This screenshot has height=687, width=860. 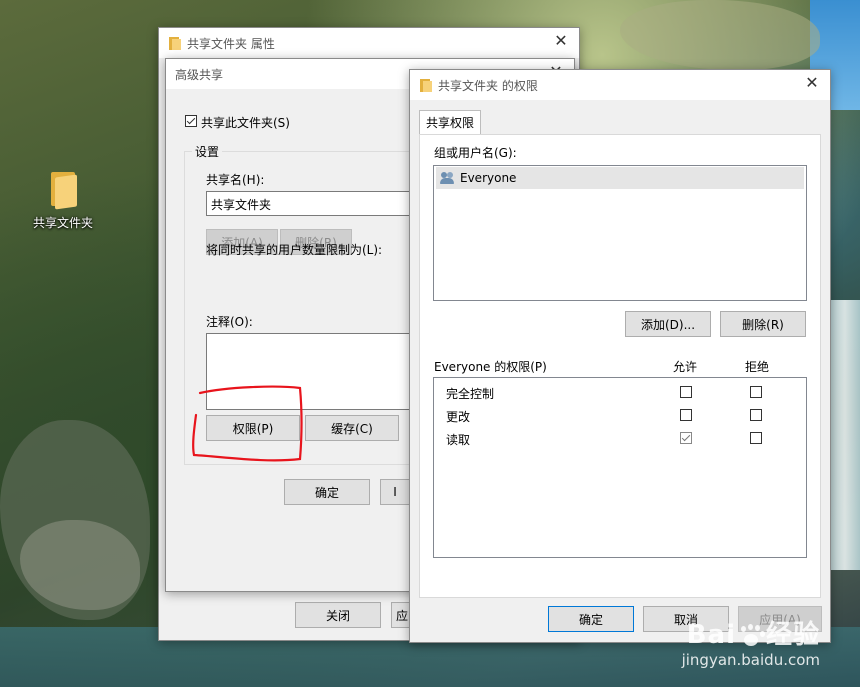 What do you see at coordinates (620, 178) in the screenshot?
I see `list-item: Everyone` at bounding box center [620, 178].